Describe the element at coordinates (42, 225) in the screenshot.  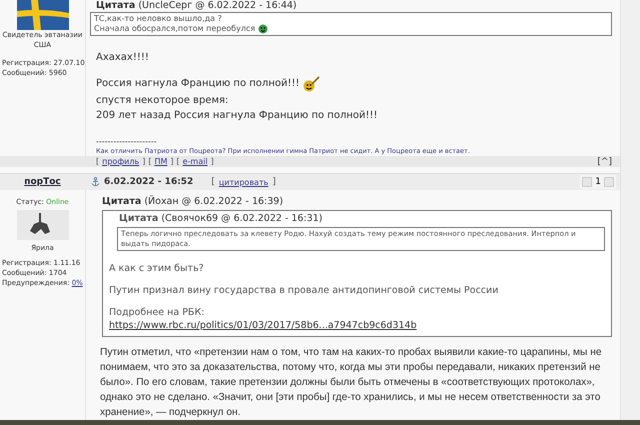
I see `robot-avatar` at that location.